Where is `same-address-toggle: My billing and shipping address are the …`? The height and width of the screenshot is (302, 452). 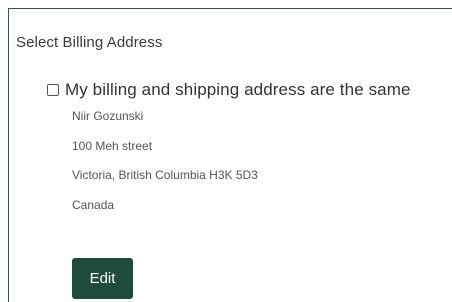 same-address-toggle: My billing and shipping address are the … is located at coordinates (229, 90).